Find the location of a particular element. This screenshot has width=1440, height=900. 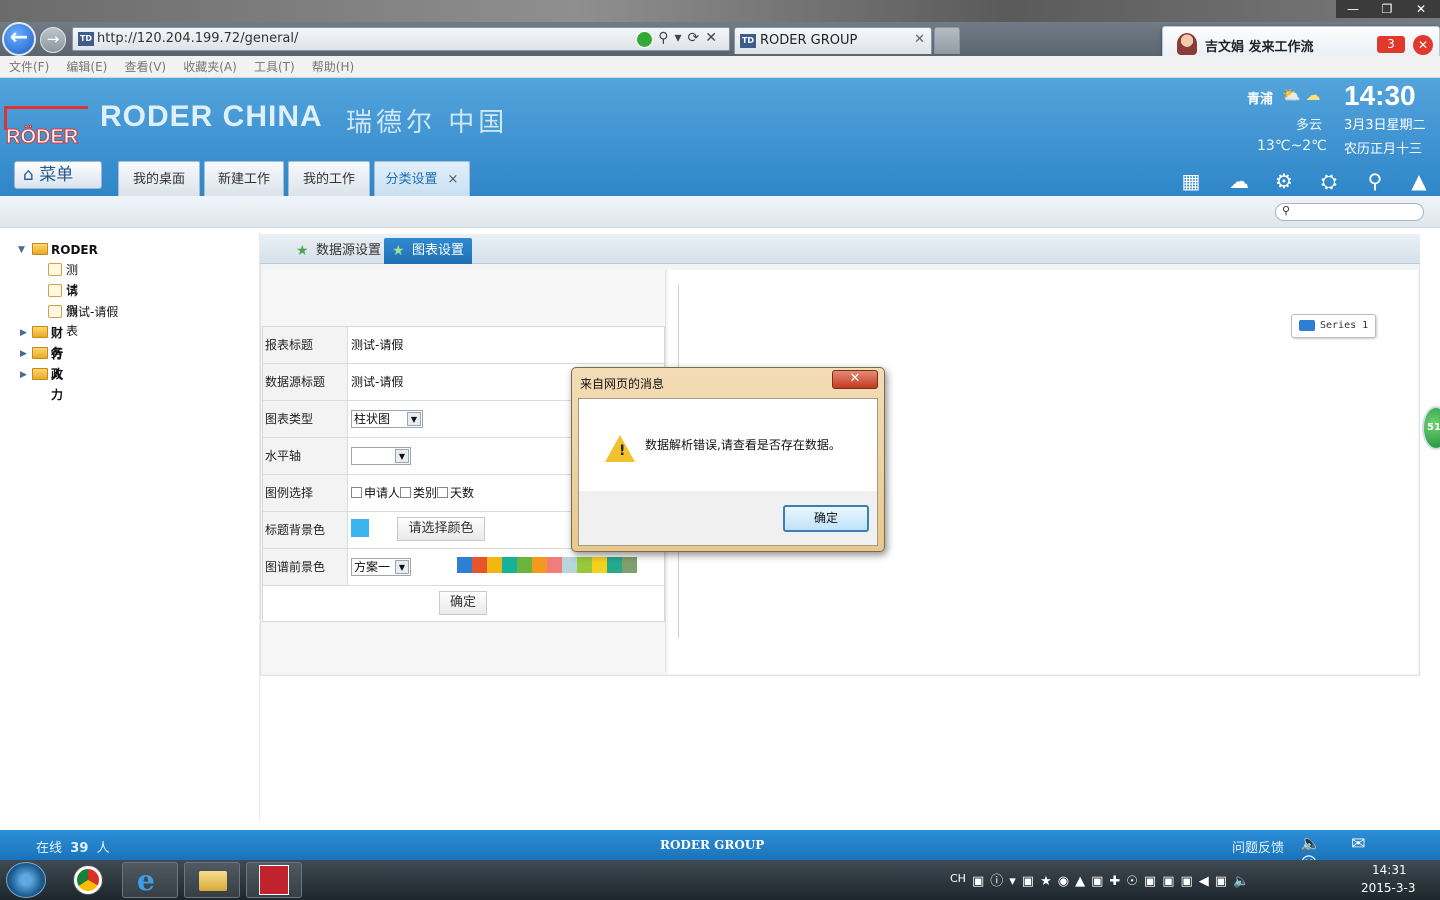

sound-icon: 🔈 is located at coordinates (1325, 844).